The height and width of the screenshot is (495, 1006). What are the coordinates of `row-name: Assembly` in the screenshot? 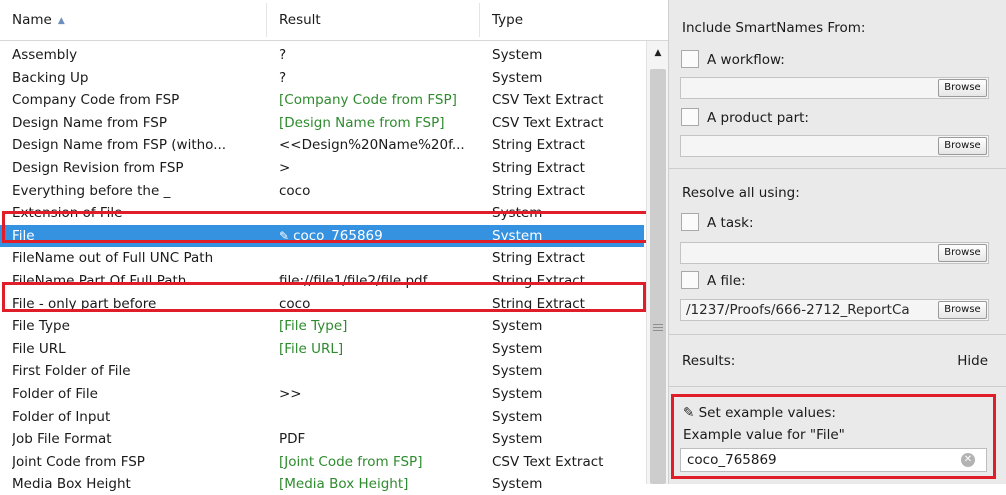 It's located at (45, 55).